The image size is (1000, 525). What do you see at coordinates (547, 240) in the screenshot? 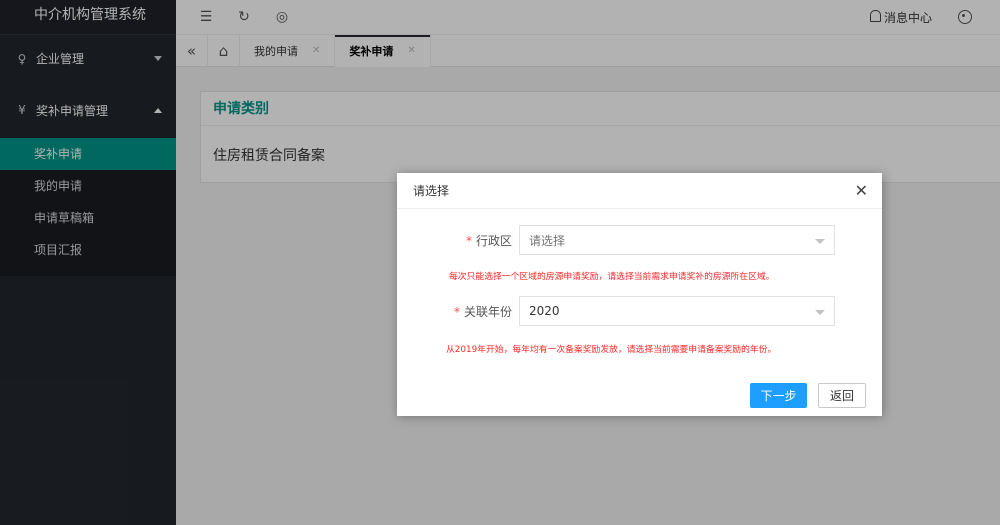
I see `district-placeholder: 请选择` at bounding box center [547, 240].